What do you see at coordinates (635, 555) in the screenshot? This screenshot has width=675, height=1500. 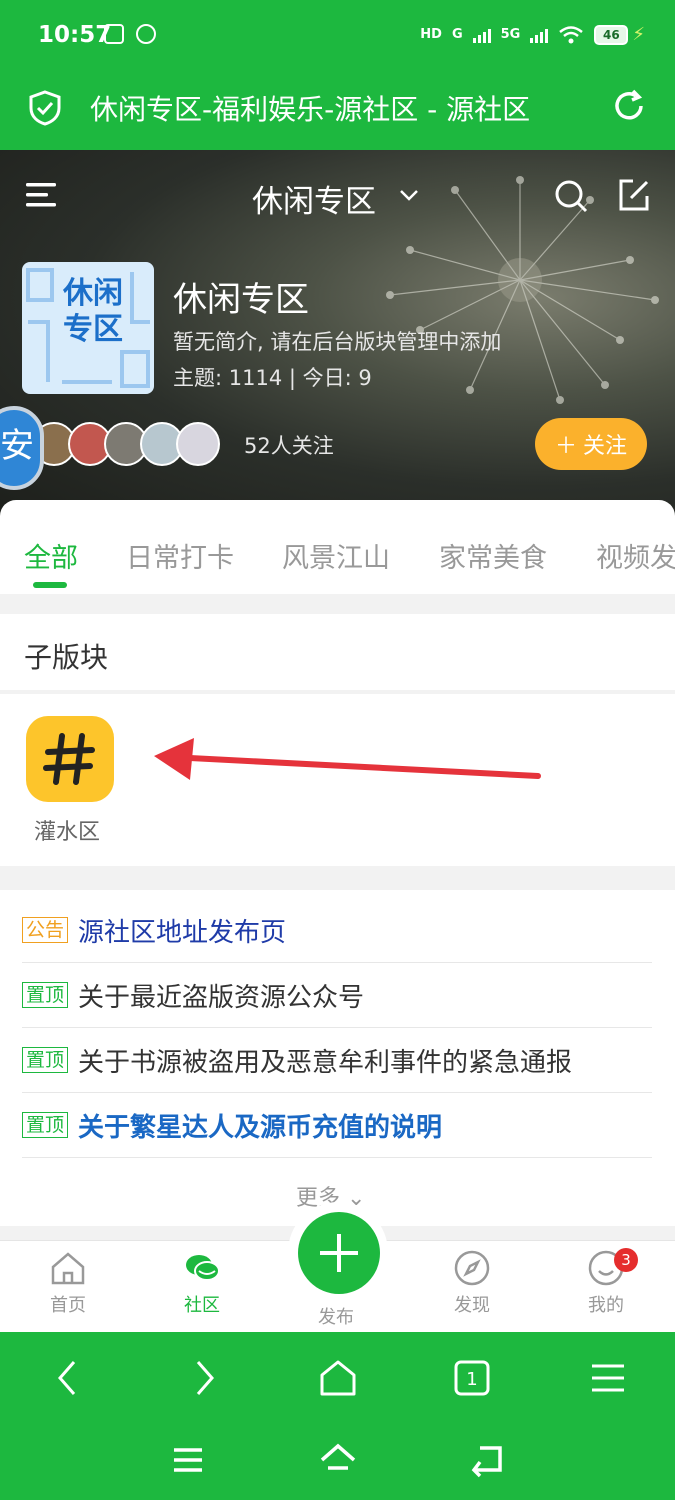 I see `tab-video: 视频发` at bounding box center [635, 555].